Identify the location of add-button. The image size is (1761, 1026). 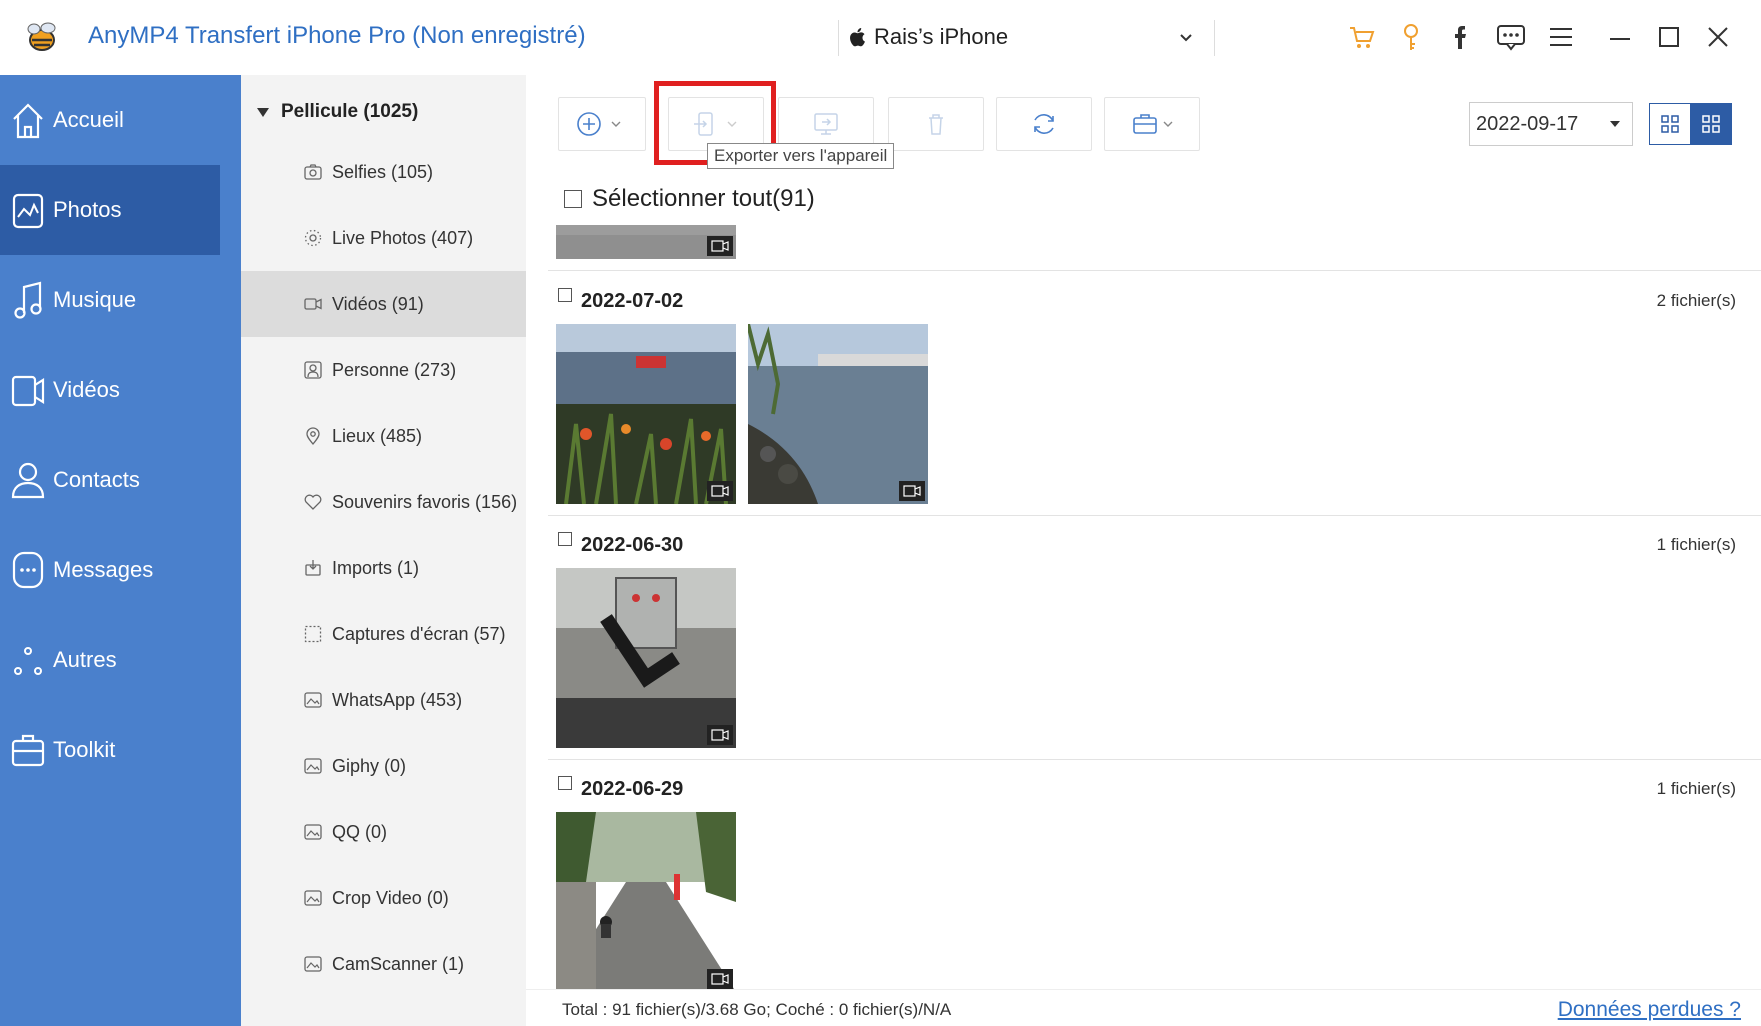
(602, 124).